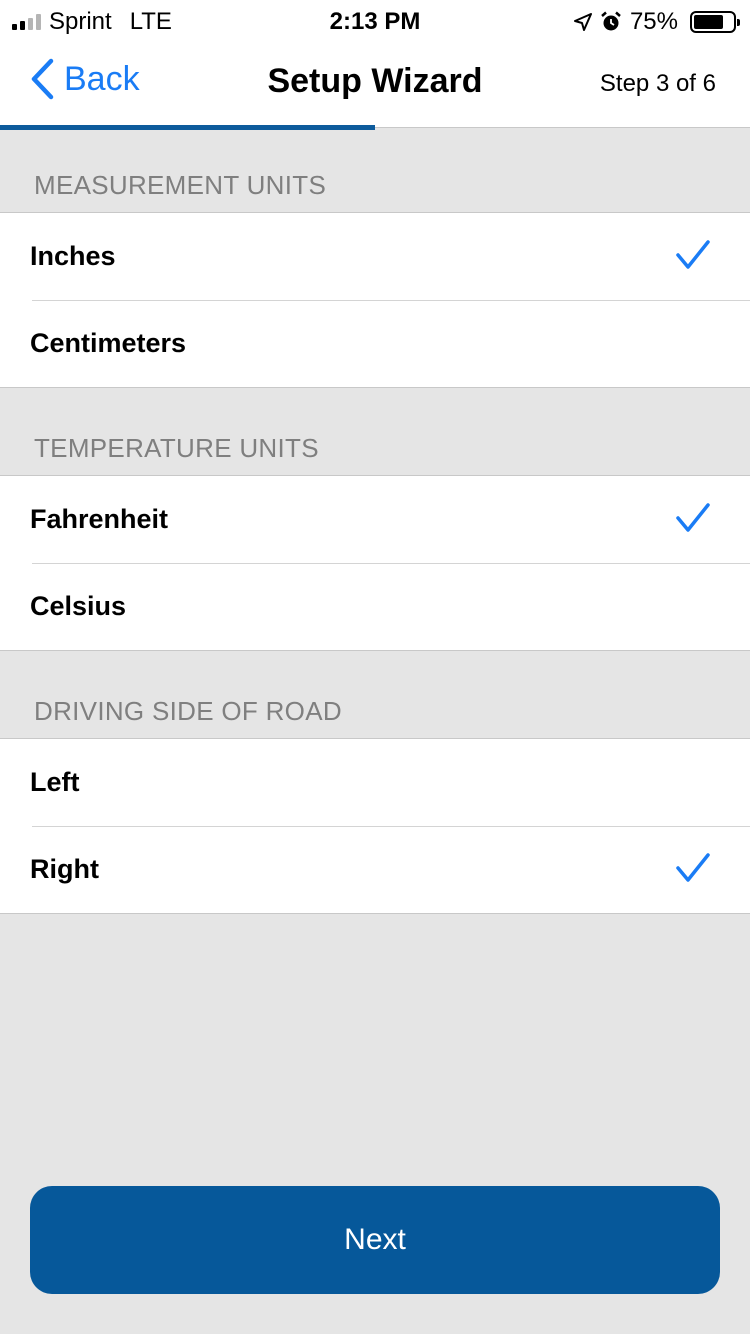  What do you see at coordinates (375, 84) in the screenshot?
I see `navigation-bar: Back Setup Wizard Step 3 of 6` at bounding box center [375, 84].